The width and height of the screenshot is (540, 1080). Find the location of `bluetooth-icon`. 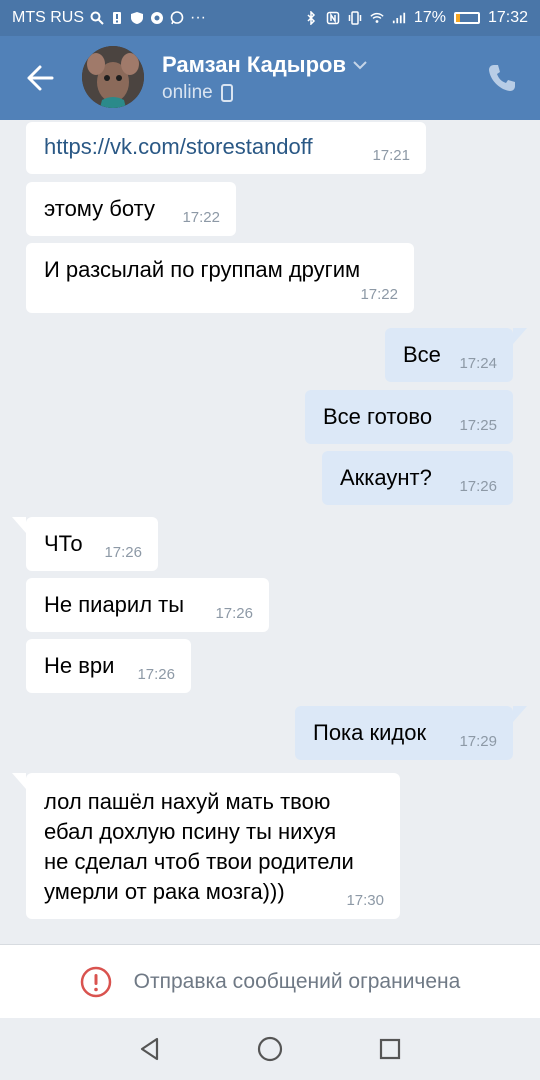

bluetooth-icon is located at coordinates (311, 18).